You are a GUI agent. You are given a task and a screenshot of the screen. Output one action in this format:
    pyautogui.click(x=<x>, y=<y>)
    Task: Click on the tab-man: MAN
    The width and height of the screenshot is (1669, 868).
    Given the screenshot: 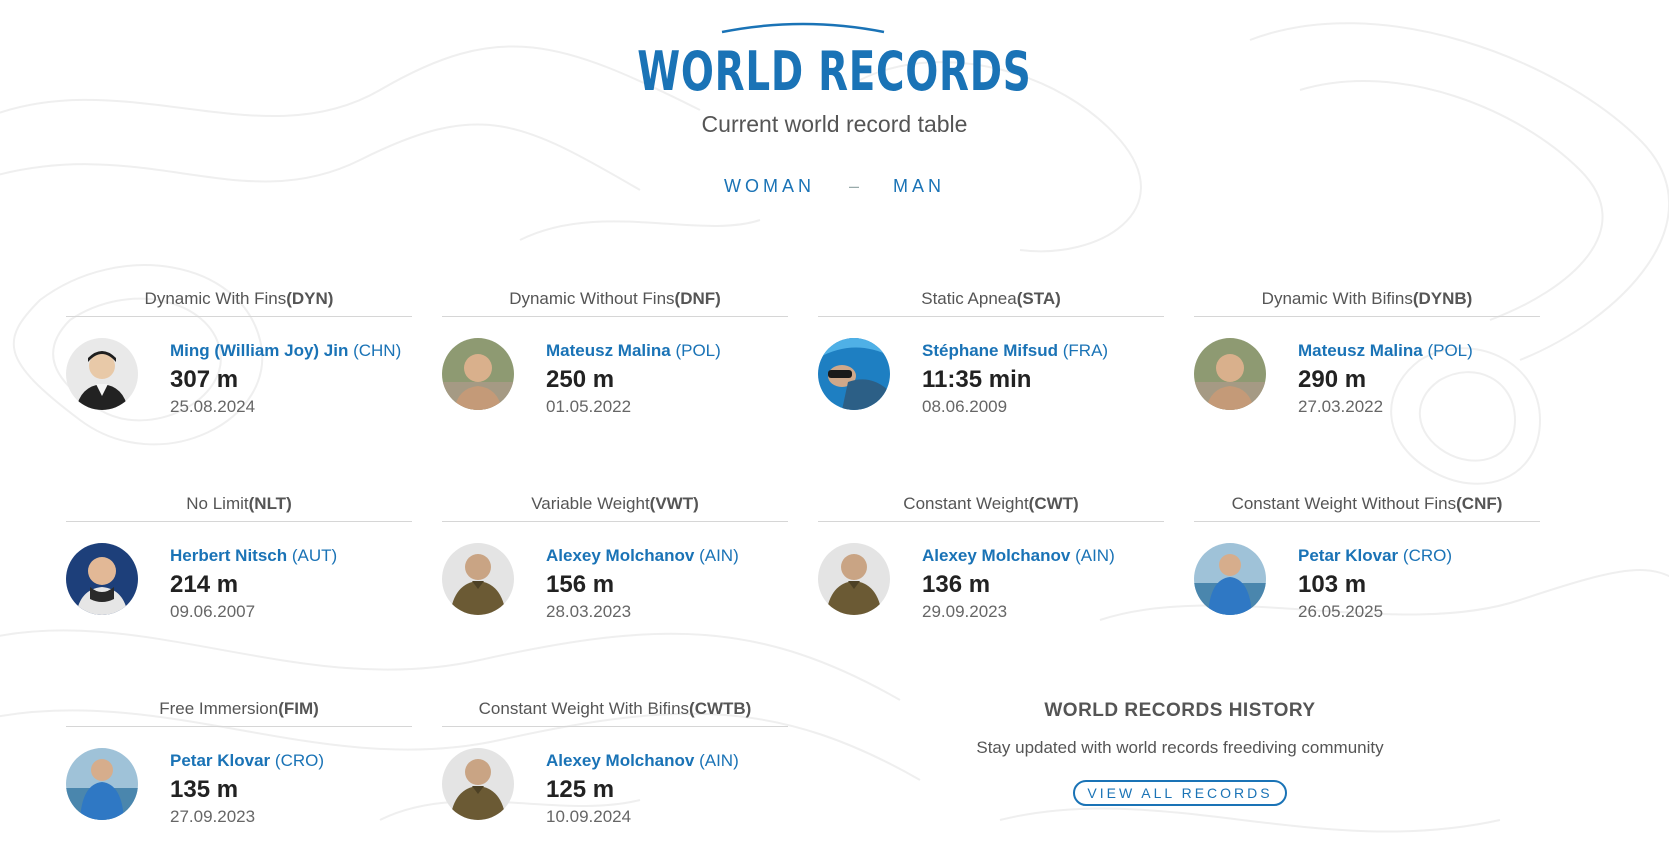 What is the action you would take?
    pyautogui.click(x=919, y=186)
    